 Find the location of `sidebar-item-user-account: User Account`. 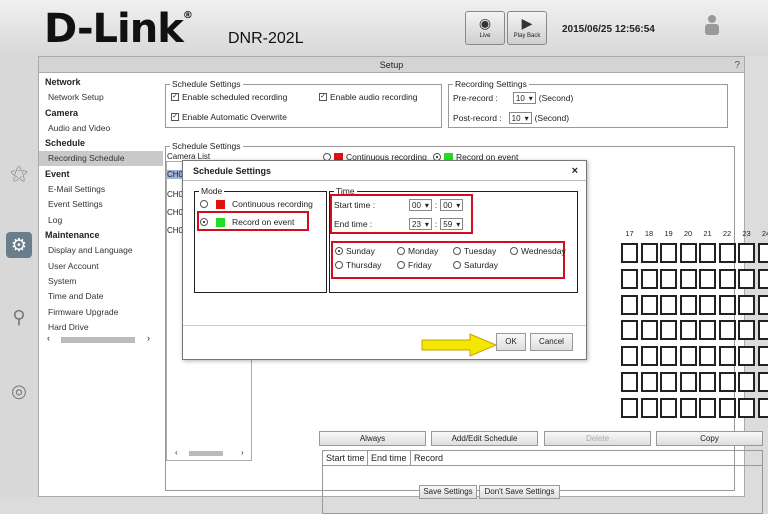

sidebar-item-user-account: User Account is located at coordinates (73, 266).